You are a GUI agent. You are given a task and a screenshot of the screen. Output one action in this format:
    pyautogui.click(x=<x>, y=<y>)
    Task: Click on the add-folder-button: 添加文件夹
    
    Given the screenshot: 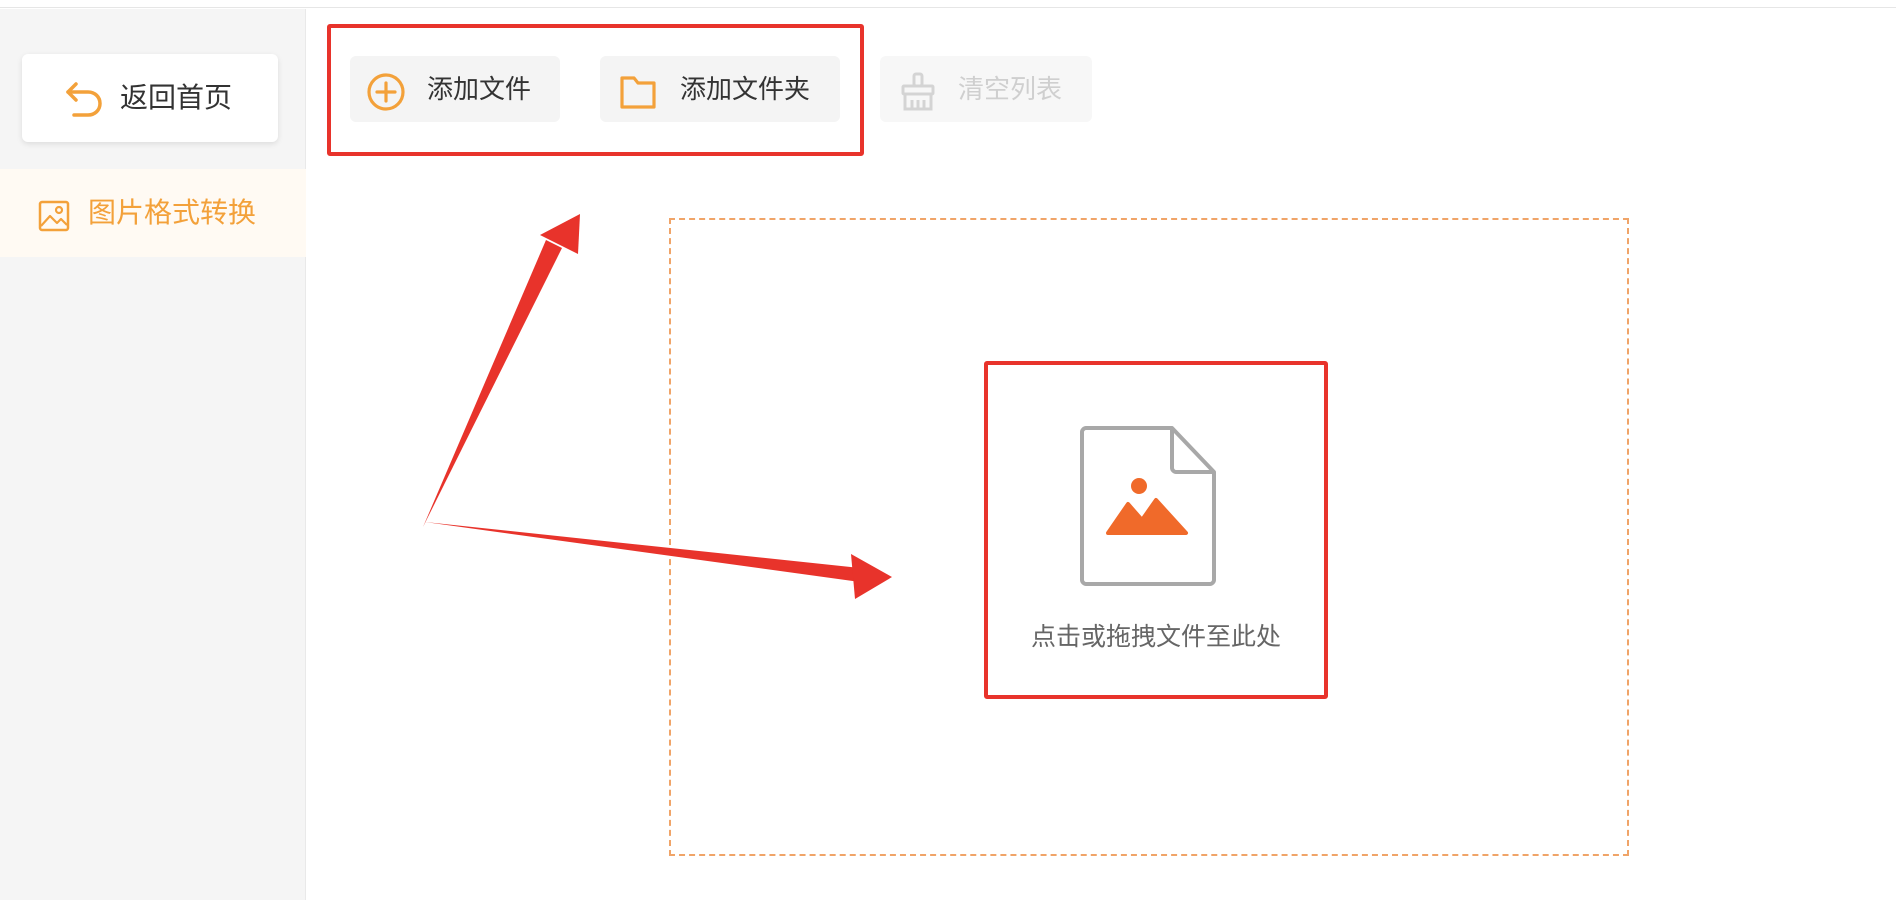 What is the action you would take?
    pyautogui.click(x=720, y=89)
    